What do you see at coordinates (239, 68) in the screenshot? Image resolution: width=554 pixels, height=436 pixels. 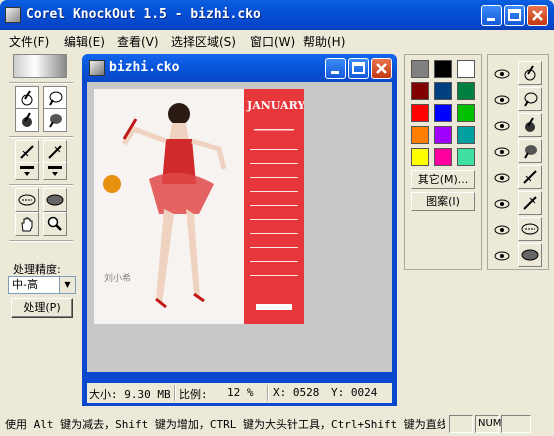 I see `document-titlebar: bizhi.cko` at bounding box center [239, 68].